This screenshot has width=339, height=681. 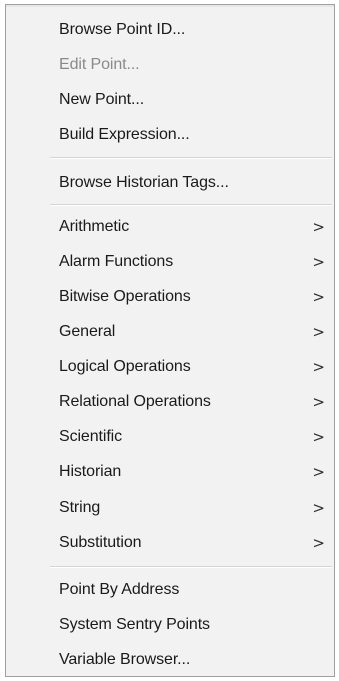 I want to click on menu-item-logical-operations: Logical Operations >, so click(x=170, y=366).